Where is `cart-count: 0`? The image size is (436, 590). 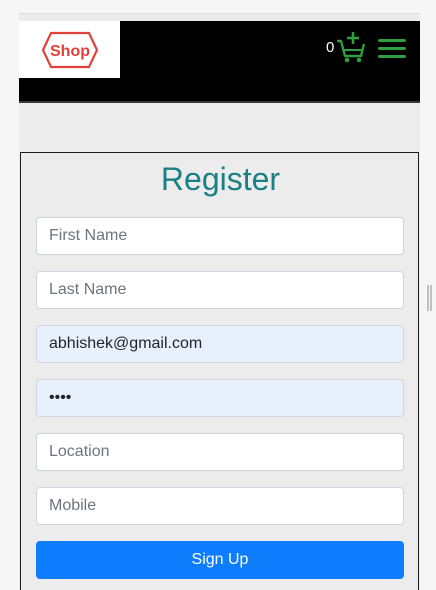 cart-count: 0 is located at coordinates (330, 47).